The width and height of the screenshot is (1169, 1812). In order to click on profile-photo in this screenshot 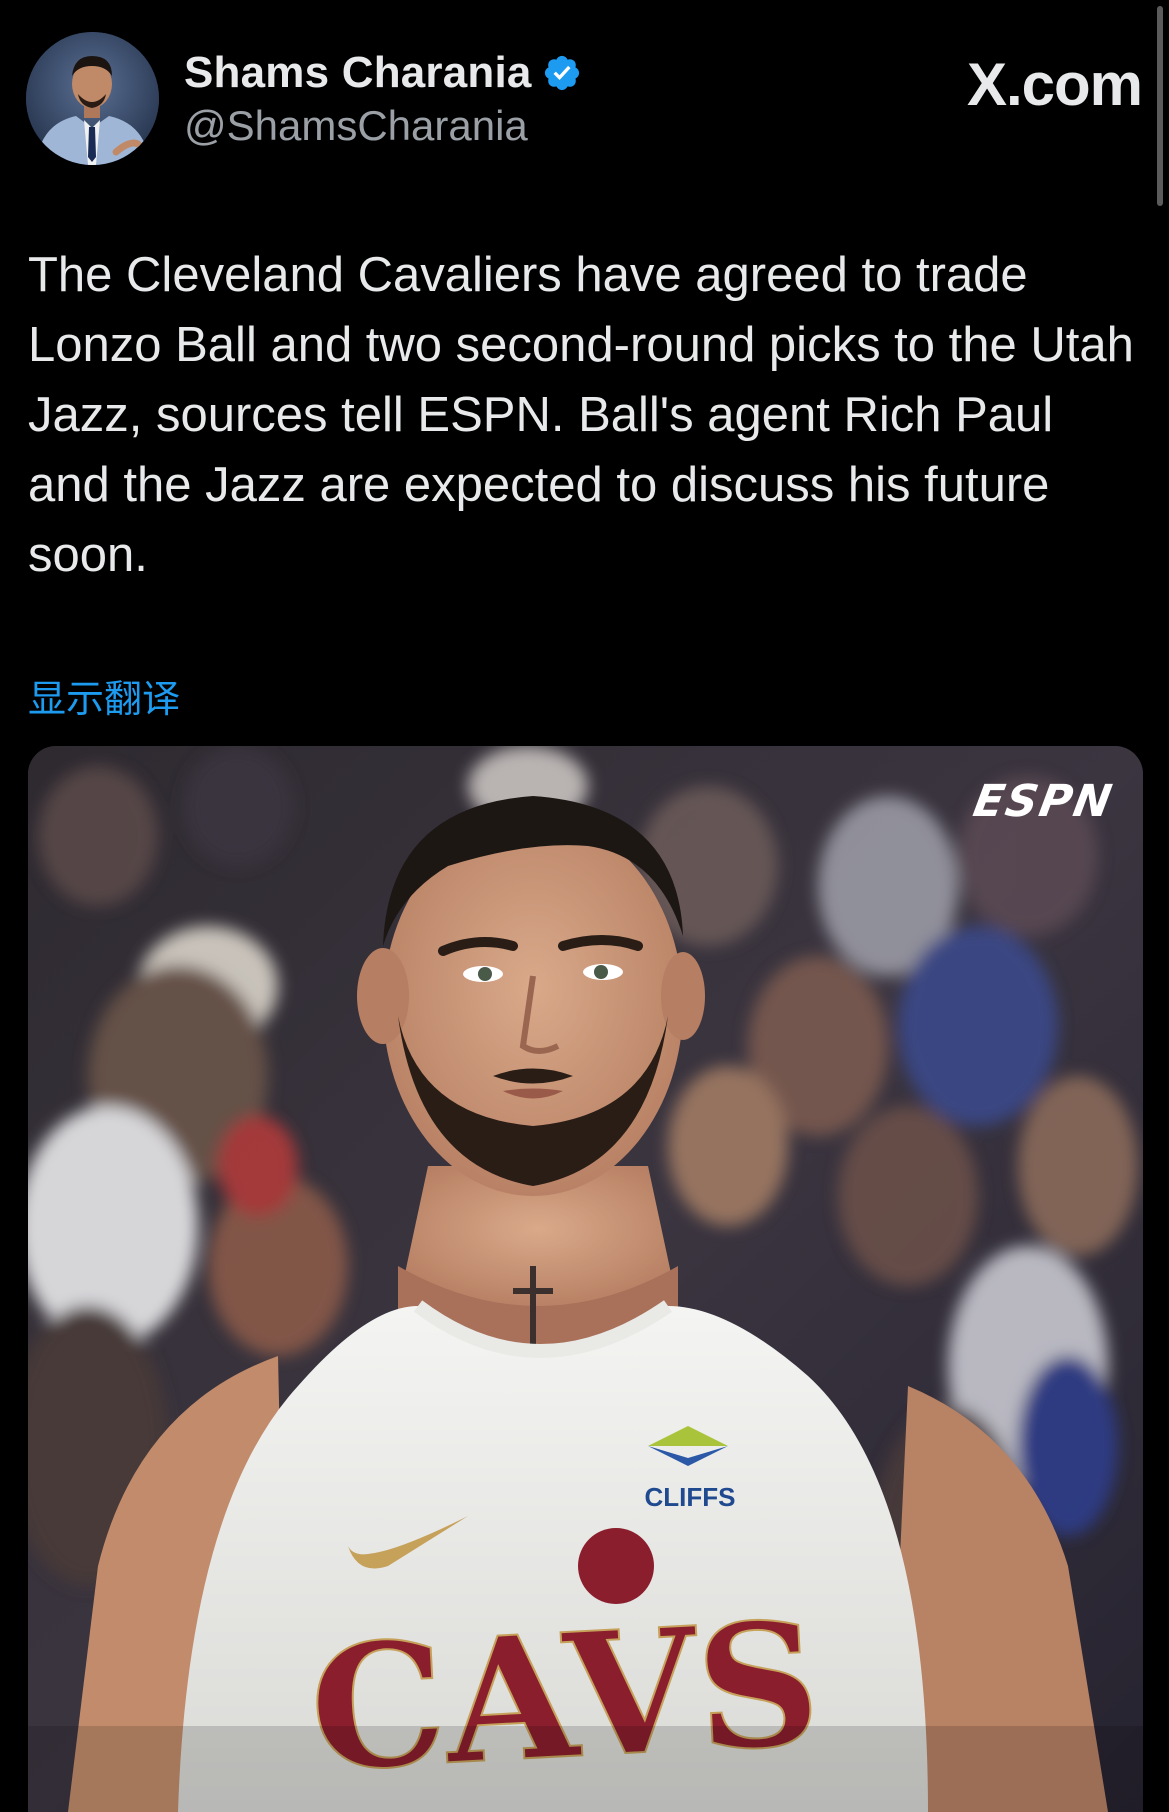, I will do `click(92, 98)`.